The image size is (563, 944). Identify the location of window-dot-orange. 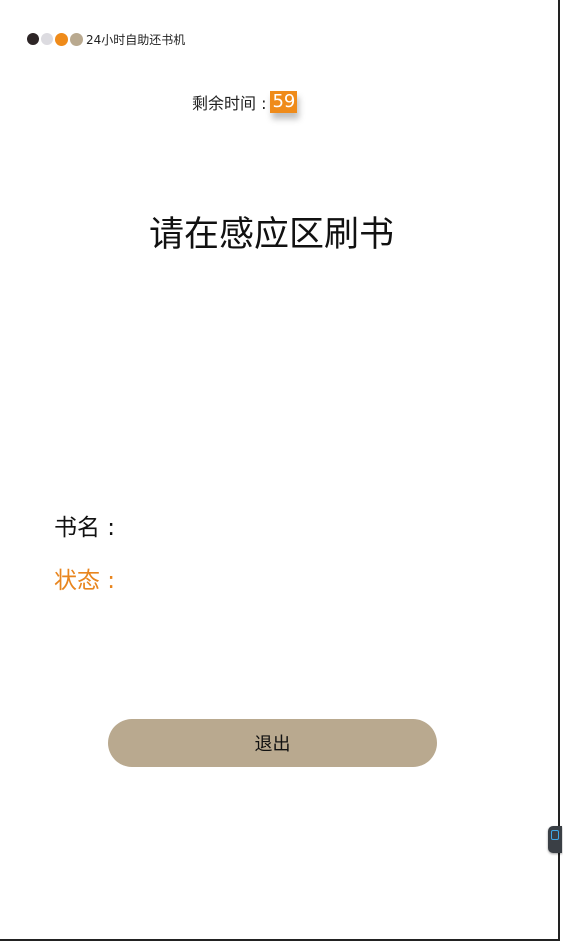
(61, 39).